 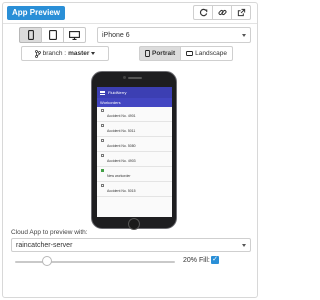 I want to click on refresh-icon, so click(x=203, y=12).